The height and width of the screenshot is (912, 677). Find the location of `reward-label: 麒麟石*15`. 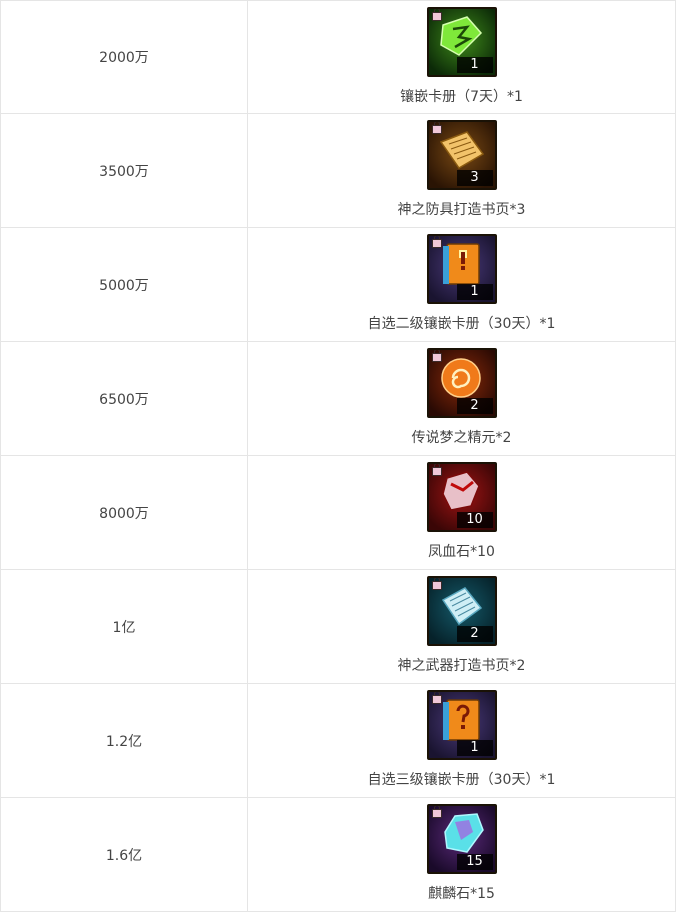

reward-label: 麒麟石*15 is located at coordinates (461, 894).